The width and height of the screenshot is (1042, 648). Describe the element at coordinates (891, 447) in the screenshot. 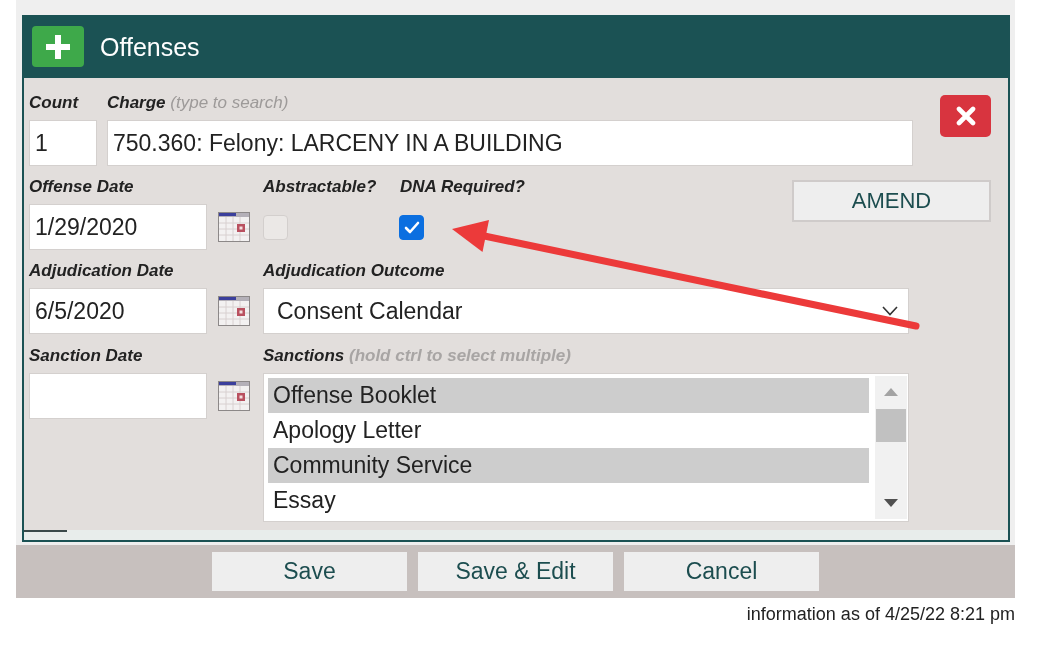

I see `scrollbar` at that location.